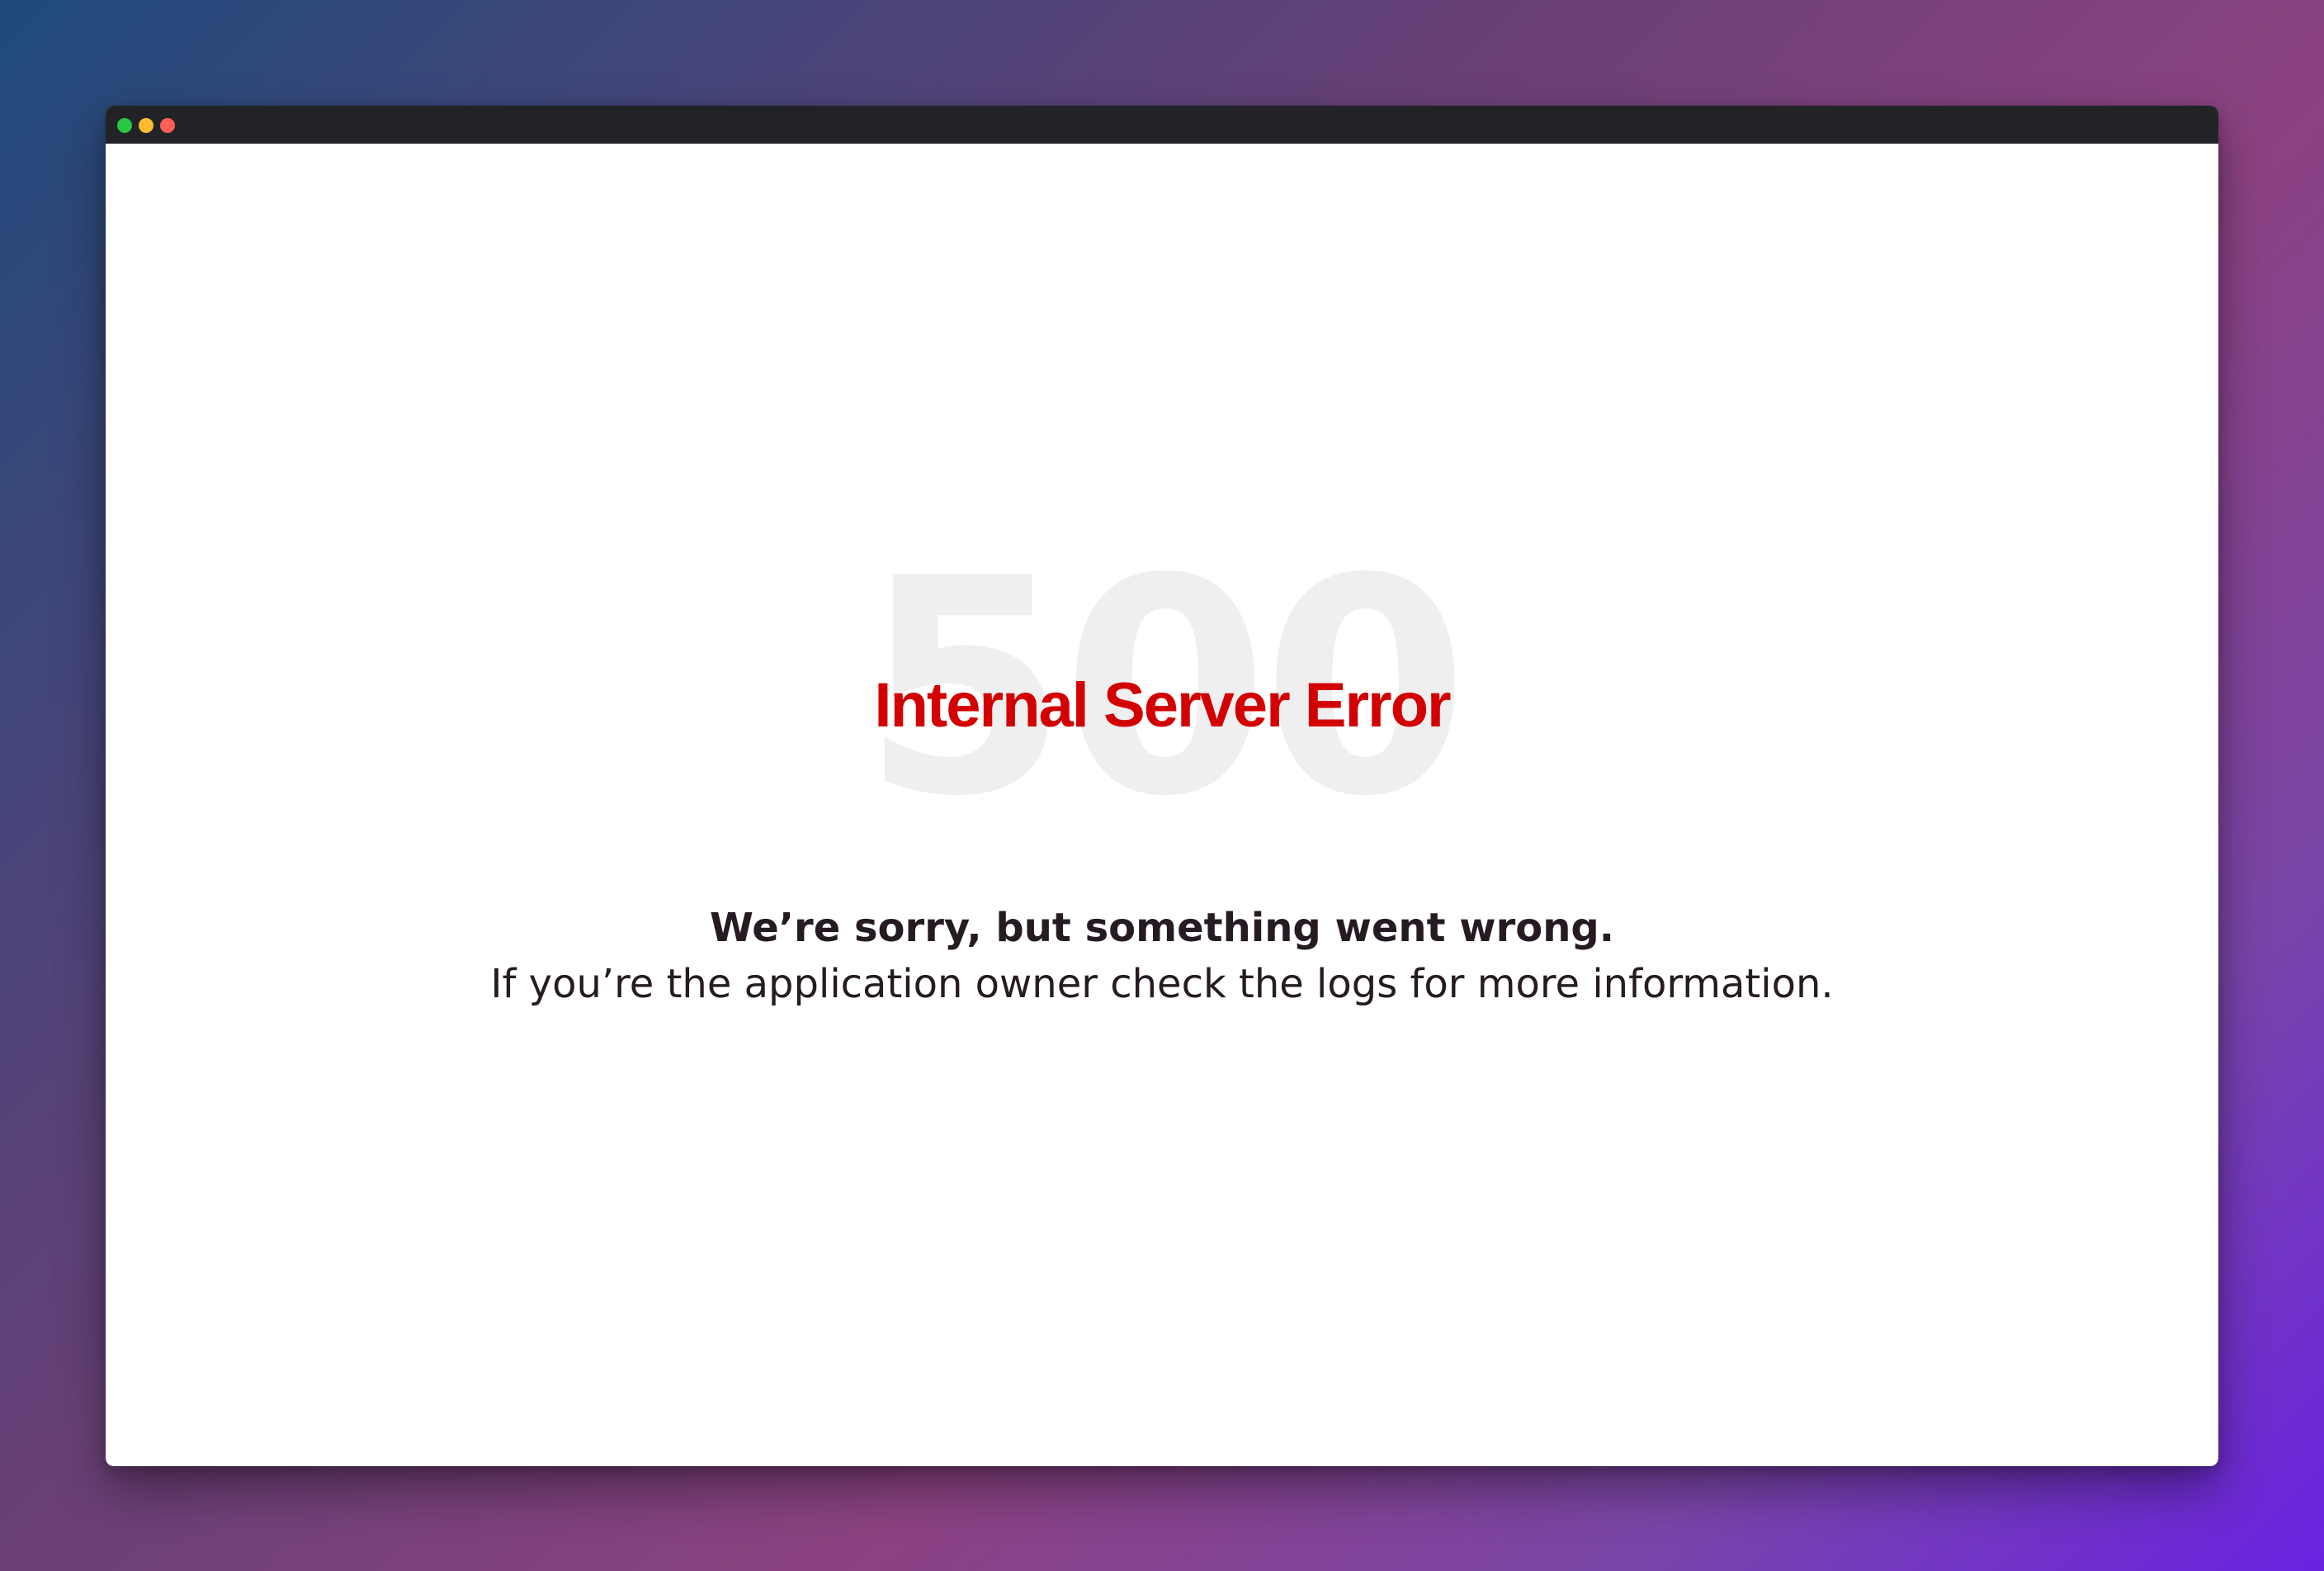 This screenshot has height=1571, width=2324. What do you see at coordinates (1162, 705) in the screenshot?
I see `error-title: Internal Server Error` at bounding box center [1162, 705].